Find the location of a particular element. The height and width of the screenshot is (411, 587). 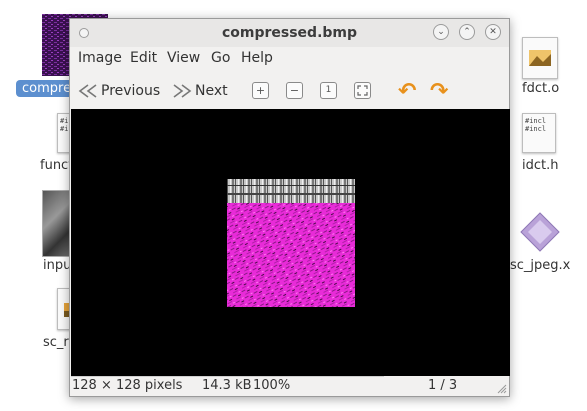

image-dimensions: 128 × 128 pixels is located at coordinates (127, 385).